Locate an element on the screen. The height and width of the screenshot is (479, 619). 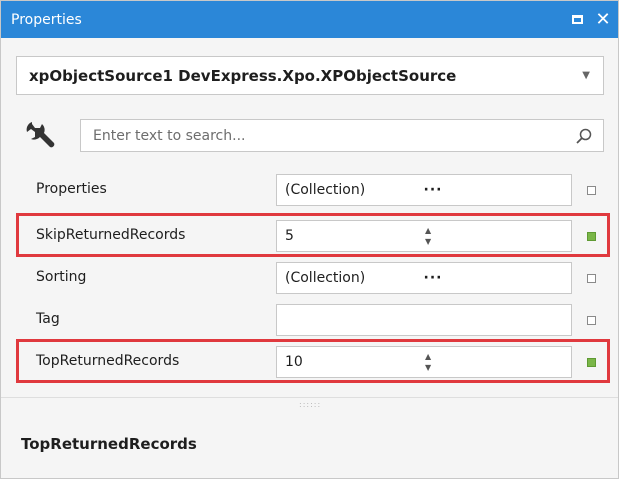
property-name: Sorting is located at coordinates (61, 277).